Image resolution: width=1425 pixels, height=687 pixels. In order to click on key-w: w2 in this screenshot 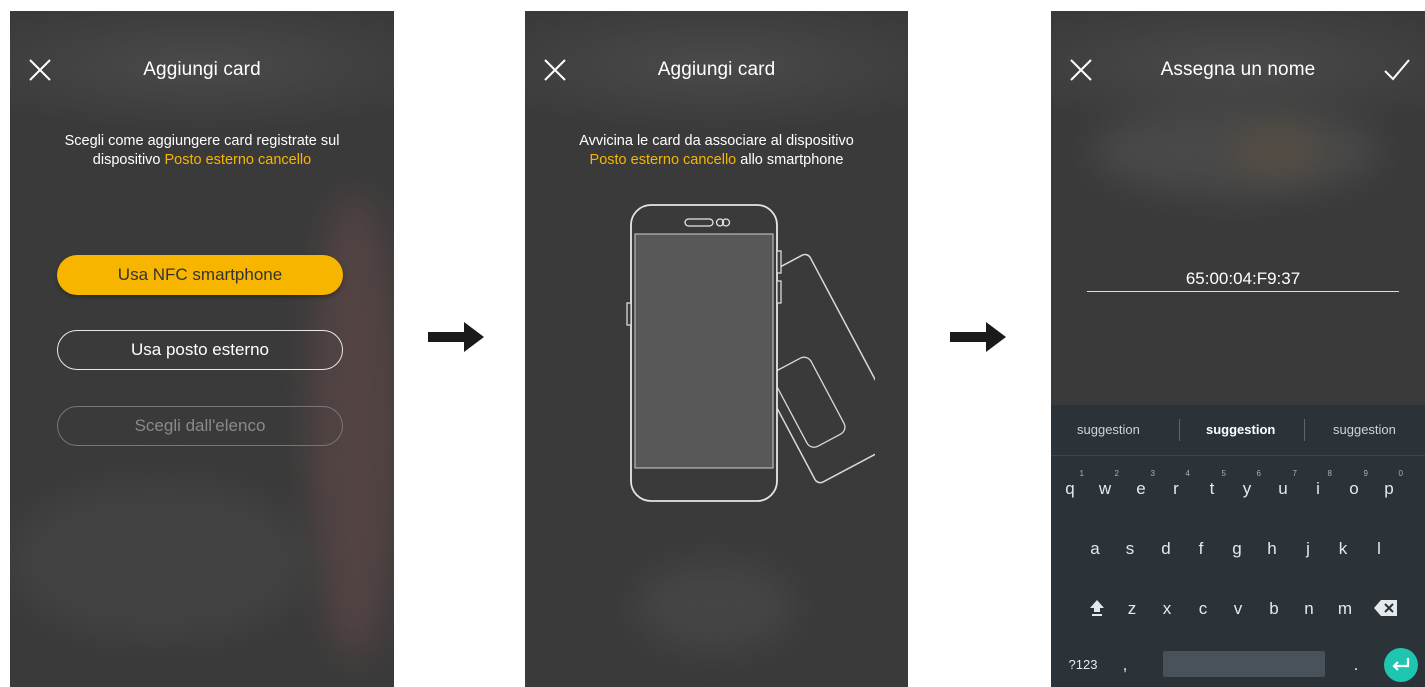, I will do `click(1106, 484)`.